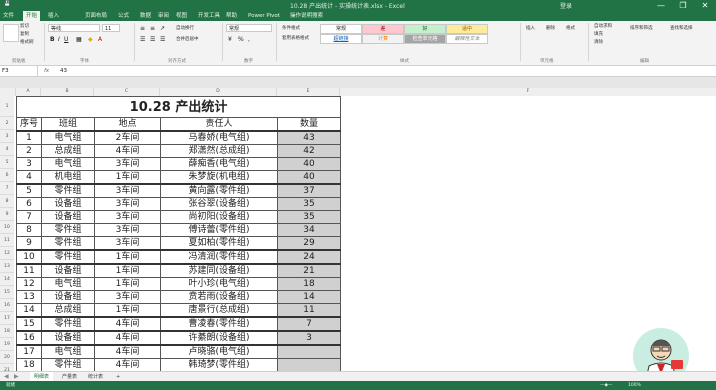 The height and width of the screenshot is (390, 716). What do you see at coordinates (29, 297) in the screenshot?
I see `cell-index: 13` at bounding box center [29, 297].